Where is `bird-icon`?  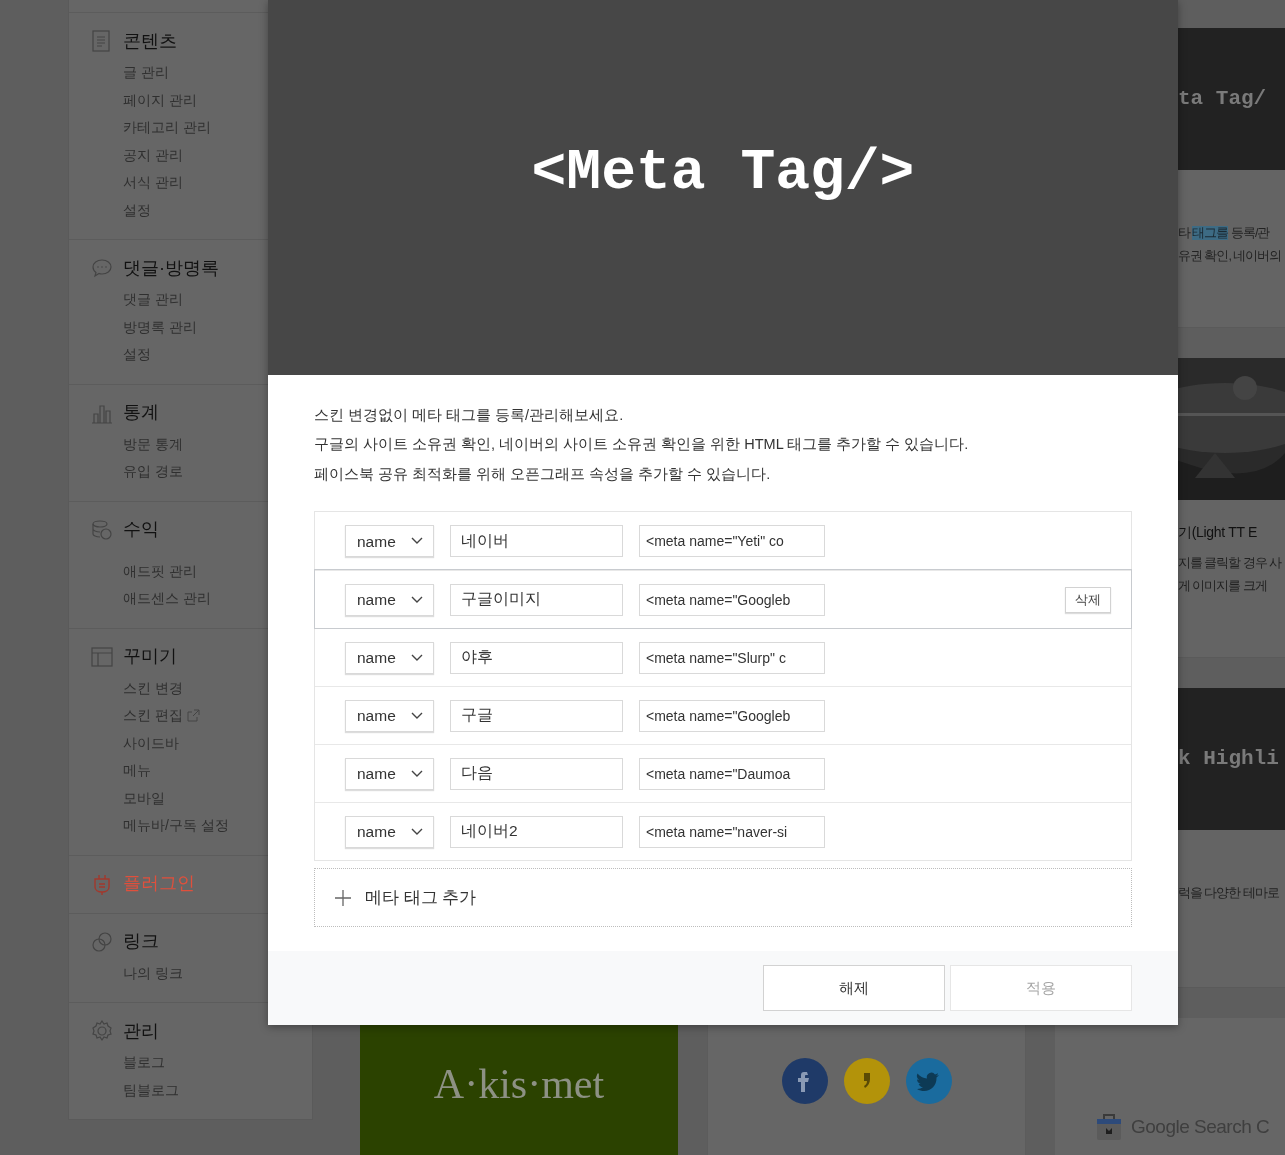
bird-icon is located at coordinates (928, 1081).